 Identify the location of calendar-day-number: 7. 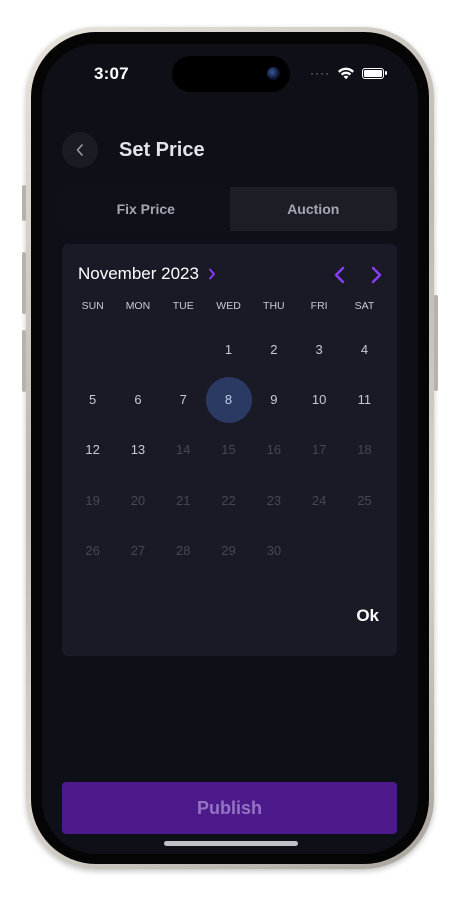
(183, 400).